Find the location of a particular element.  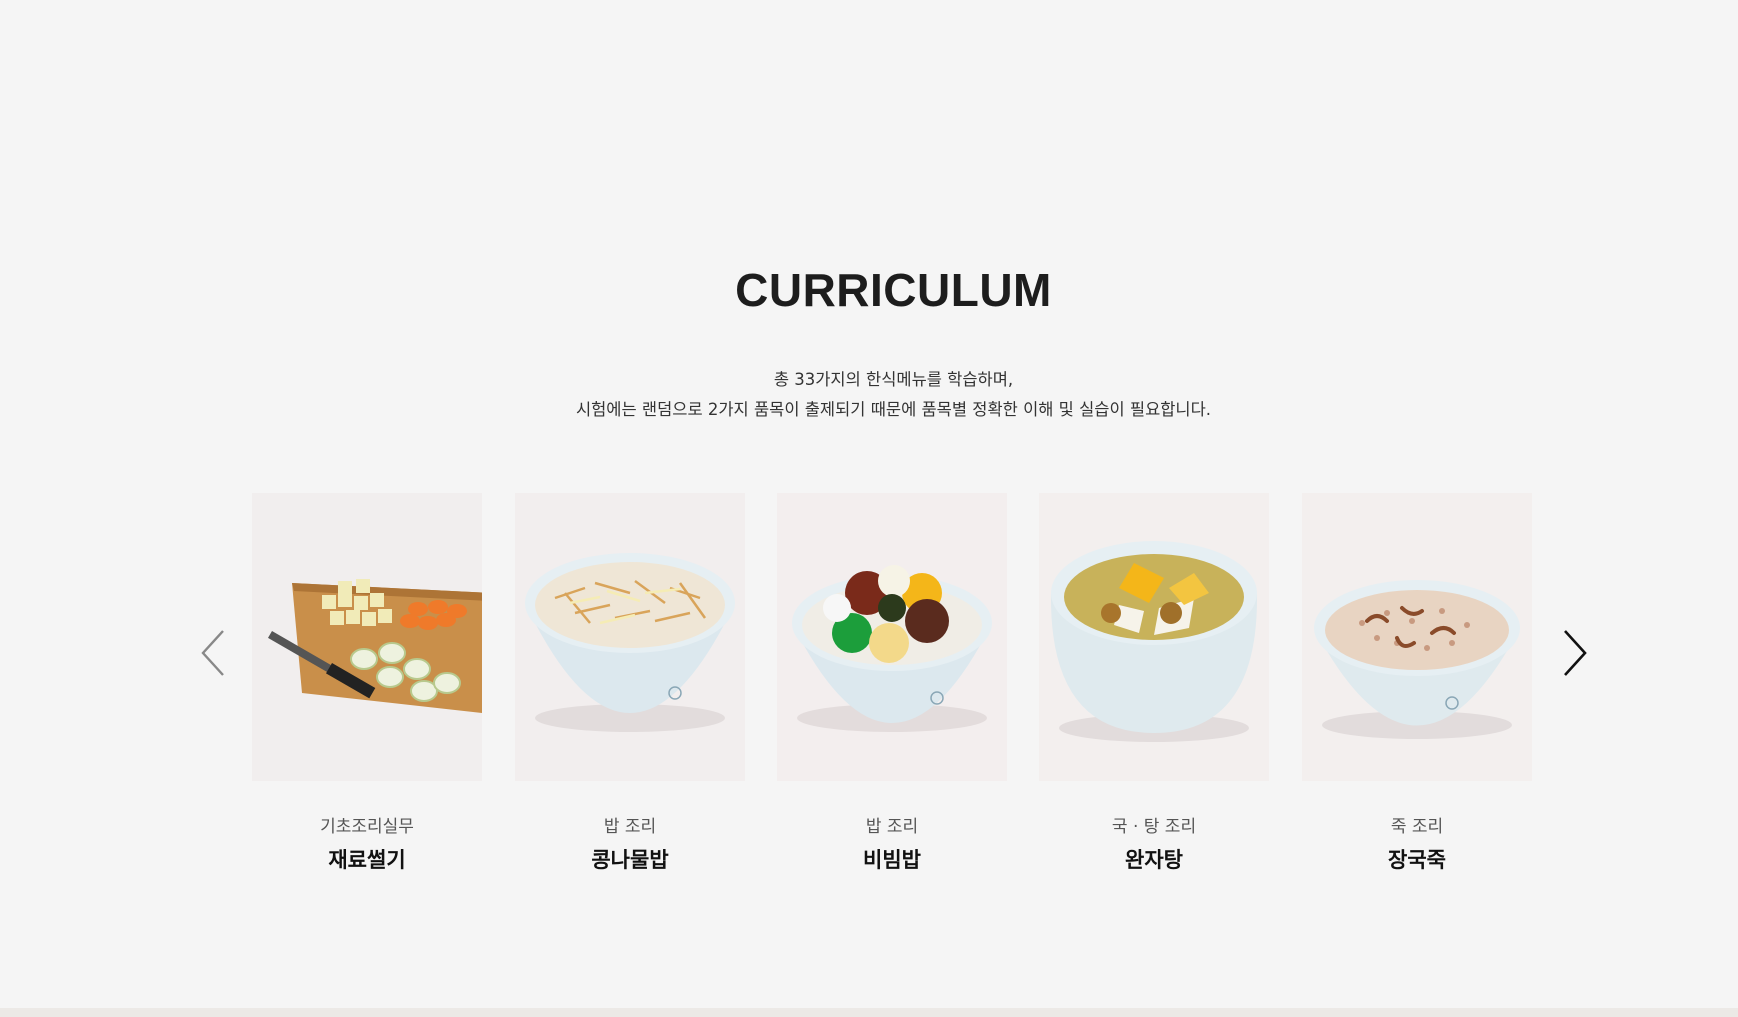

curriculum-card: 밥 조리 비빔밥 is located at coordinates (892, 684).